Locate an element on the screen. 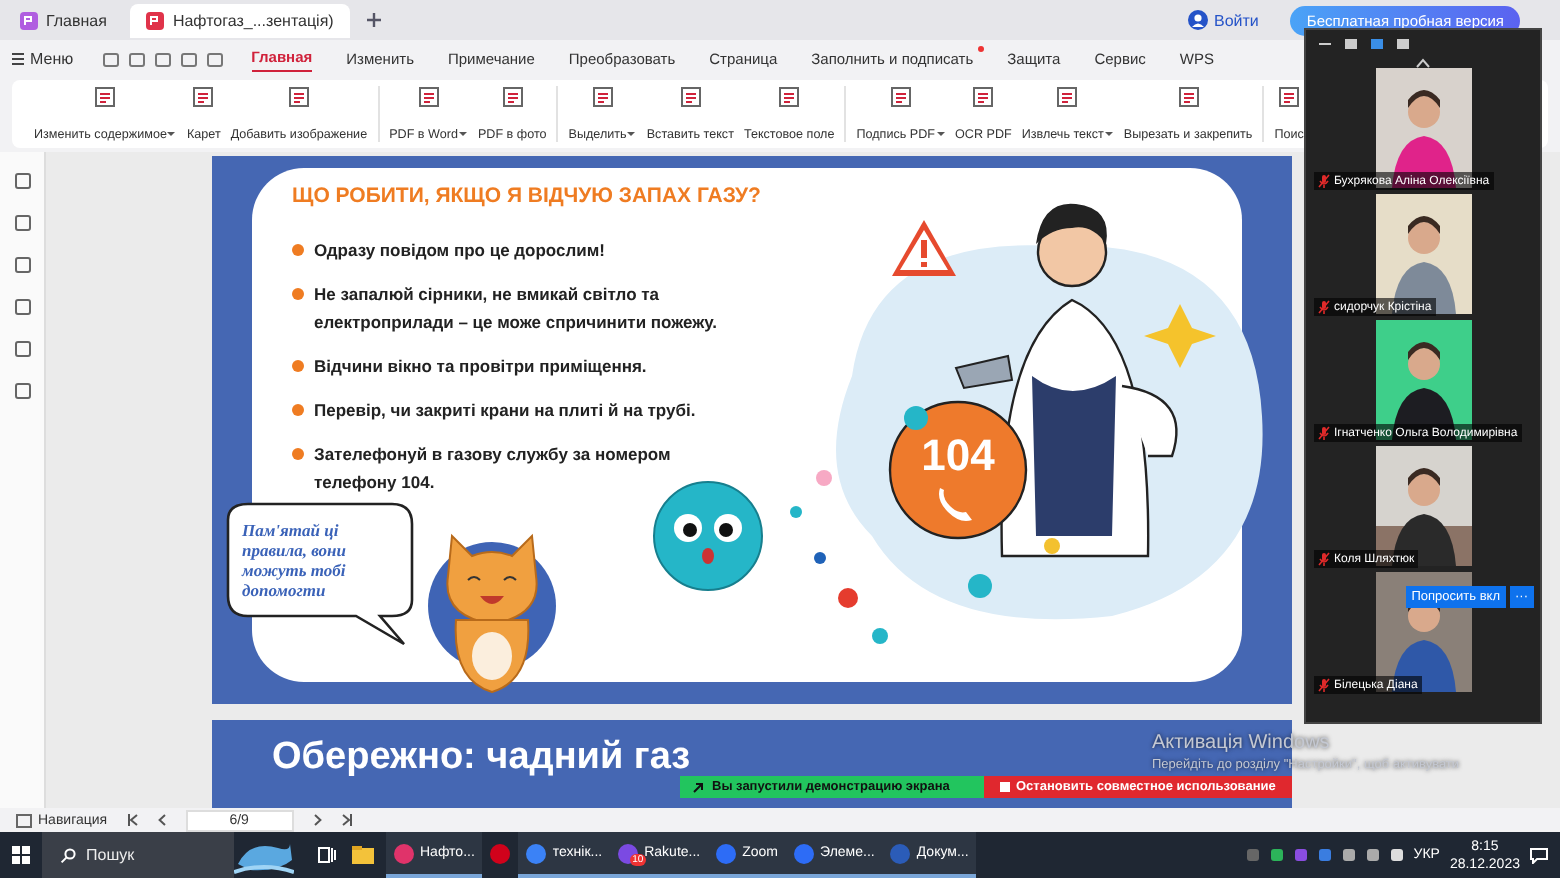  search-field: Пошук is located at coordinates (138, 855).